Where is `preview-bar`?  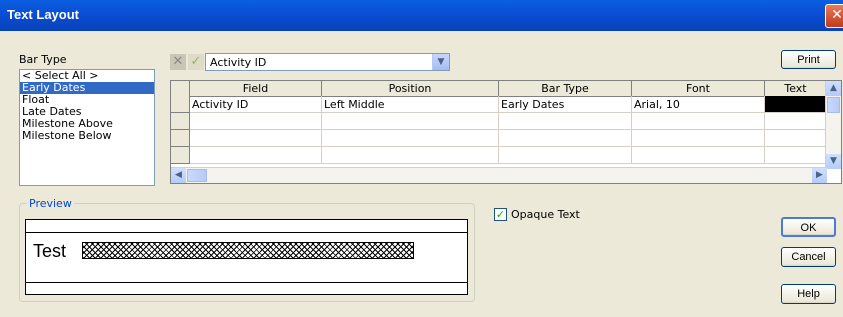
preview-bar is located at coordinates (248, 250).